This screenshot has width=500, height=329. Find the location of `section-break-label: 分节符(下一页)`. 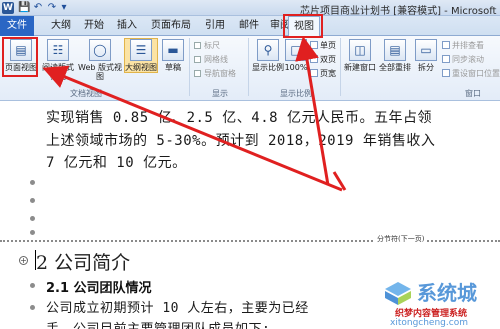

section-break-label: 分节符(下一页) is located at coordinates (401, 239).